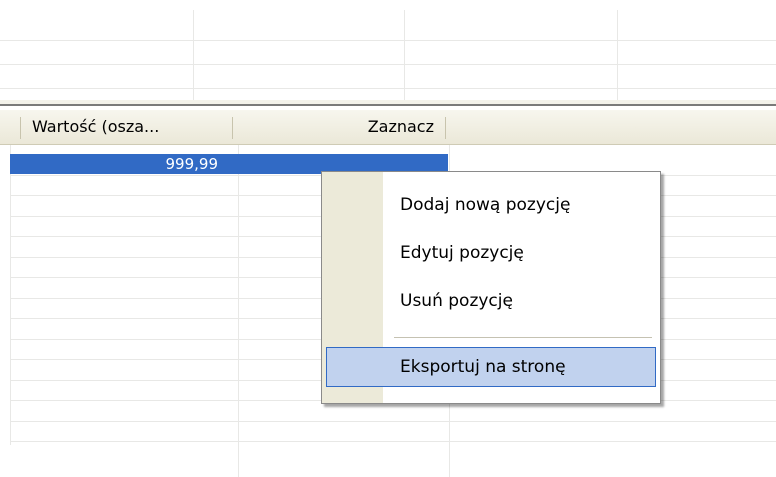 The width and height of the screenshot is (776, 477). I want to click on menu-separator, so click(523, 337).